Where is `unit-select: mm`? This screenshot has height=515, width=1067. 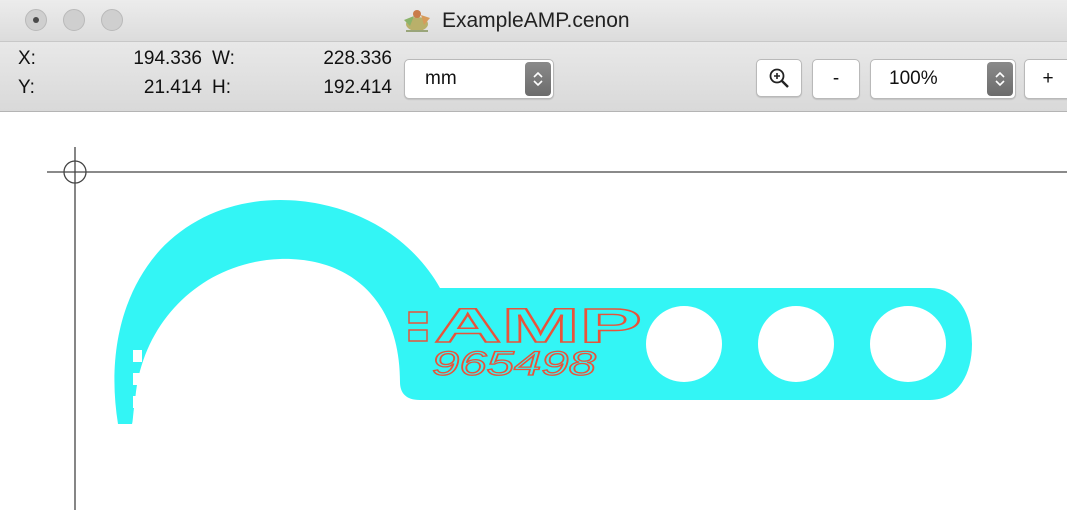 unit-select: mm is located at coordinates (479, 79).